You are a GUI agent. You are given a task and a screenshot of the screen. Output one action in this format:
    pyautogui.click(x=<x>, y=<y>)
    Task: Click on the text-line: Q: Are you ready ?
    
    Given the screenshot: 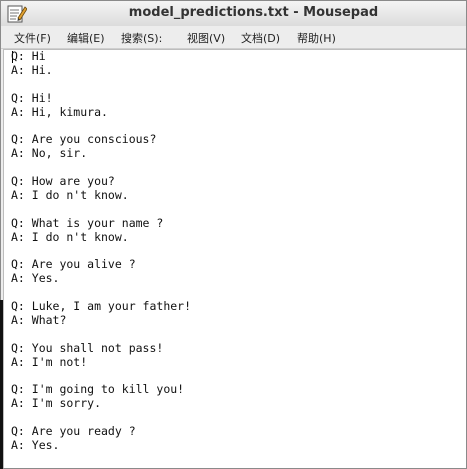 What is the action you would take?
    pyautogui.click(x=101, y=431)
    